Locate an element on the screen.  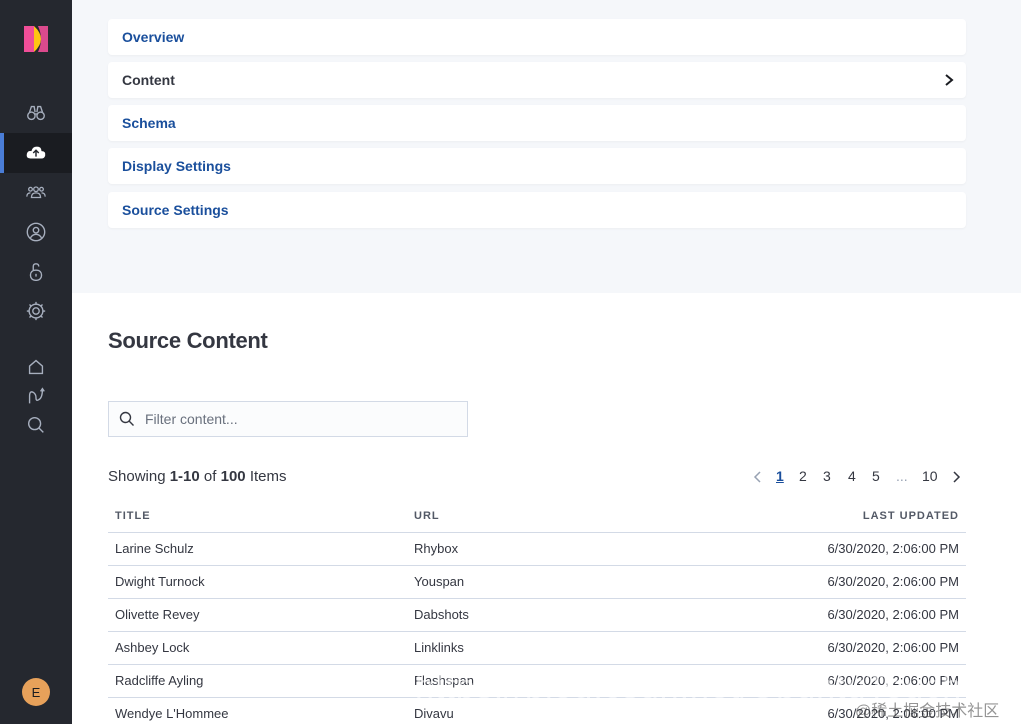
avatar-initial: E is located at coordinates (36, 692).